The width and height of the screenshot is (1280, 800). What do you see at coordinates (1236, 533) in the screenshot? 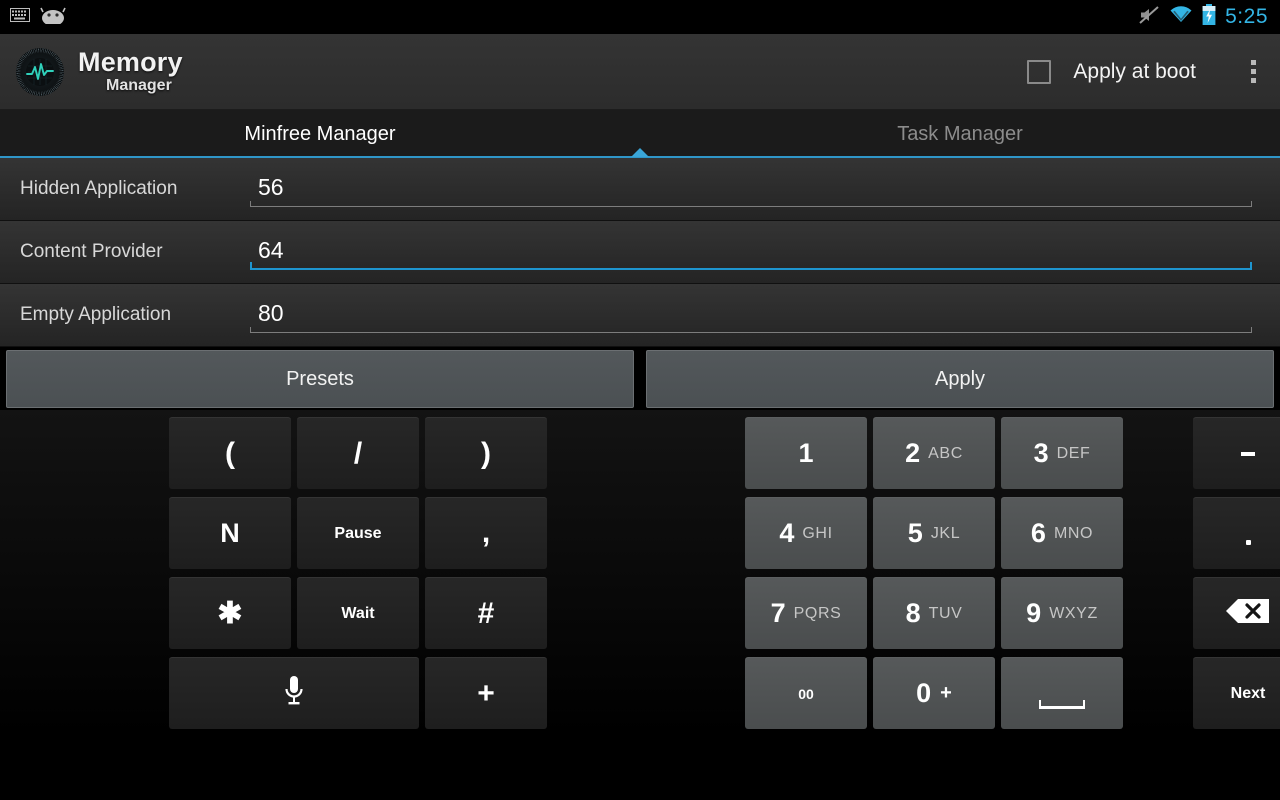
I see `key-period` at bounding box center [1236, 533].